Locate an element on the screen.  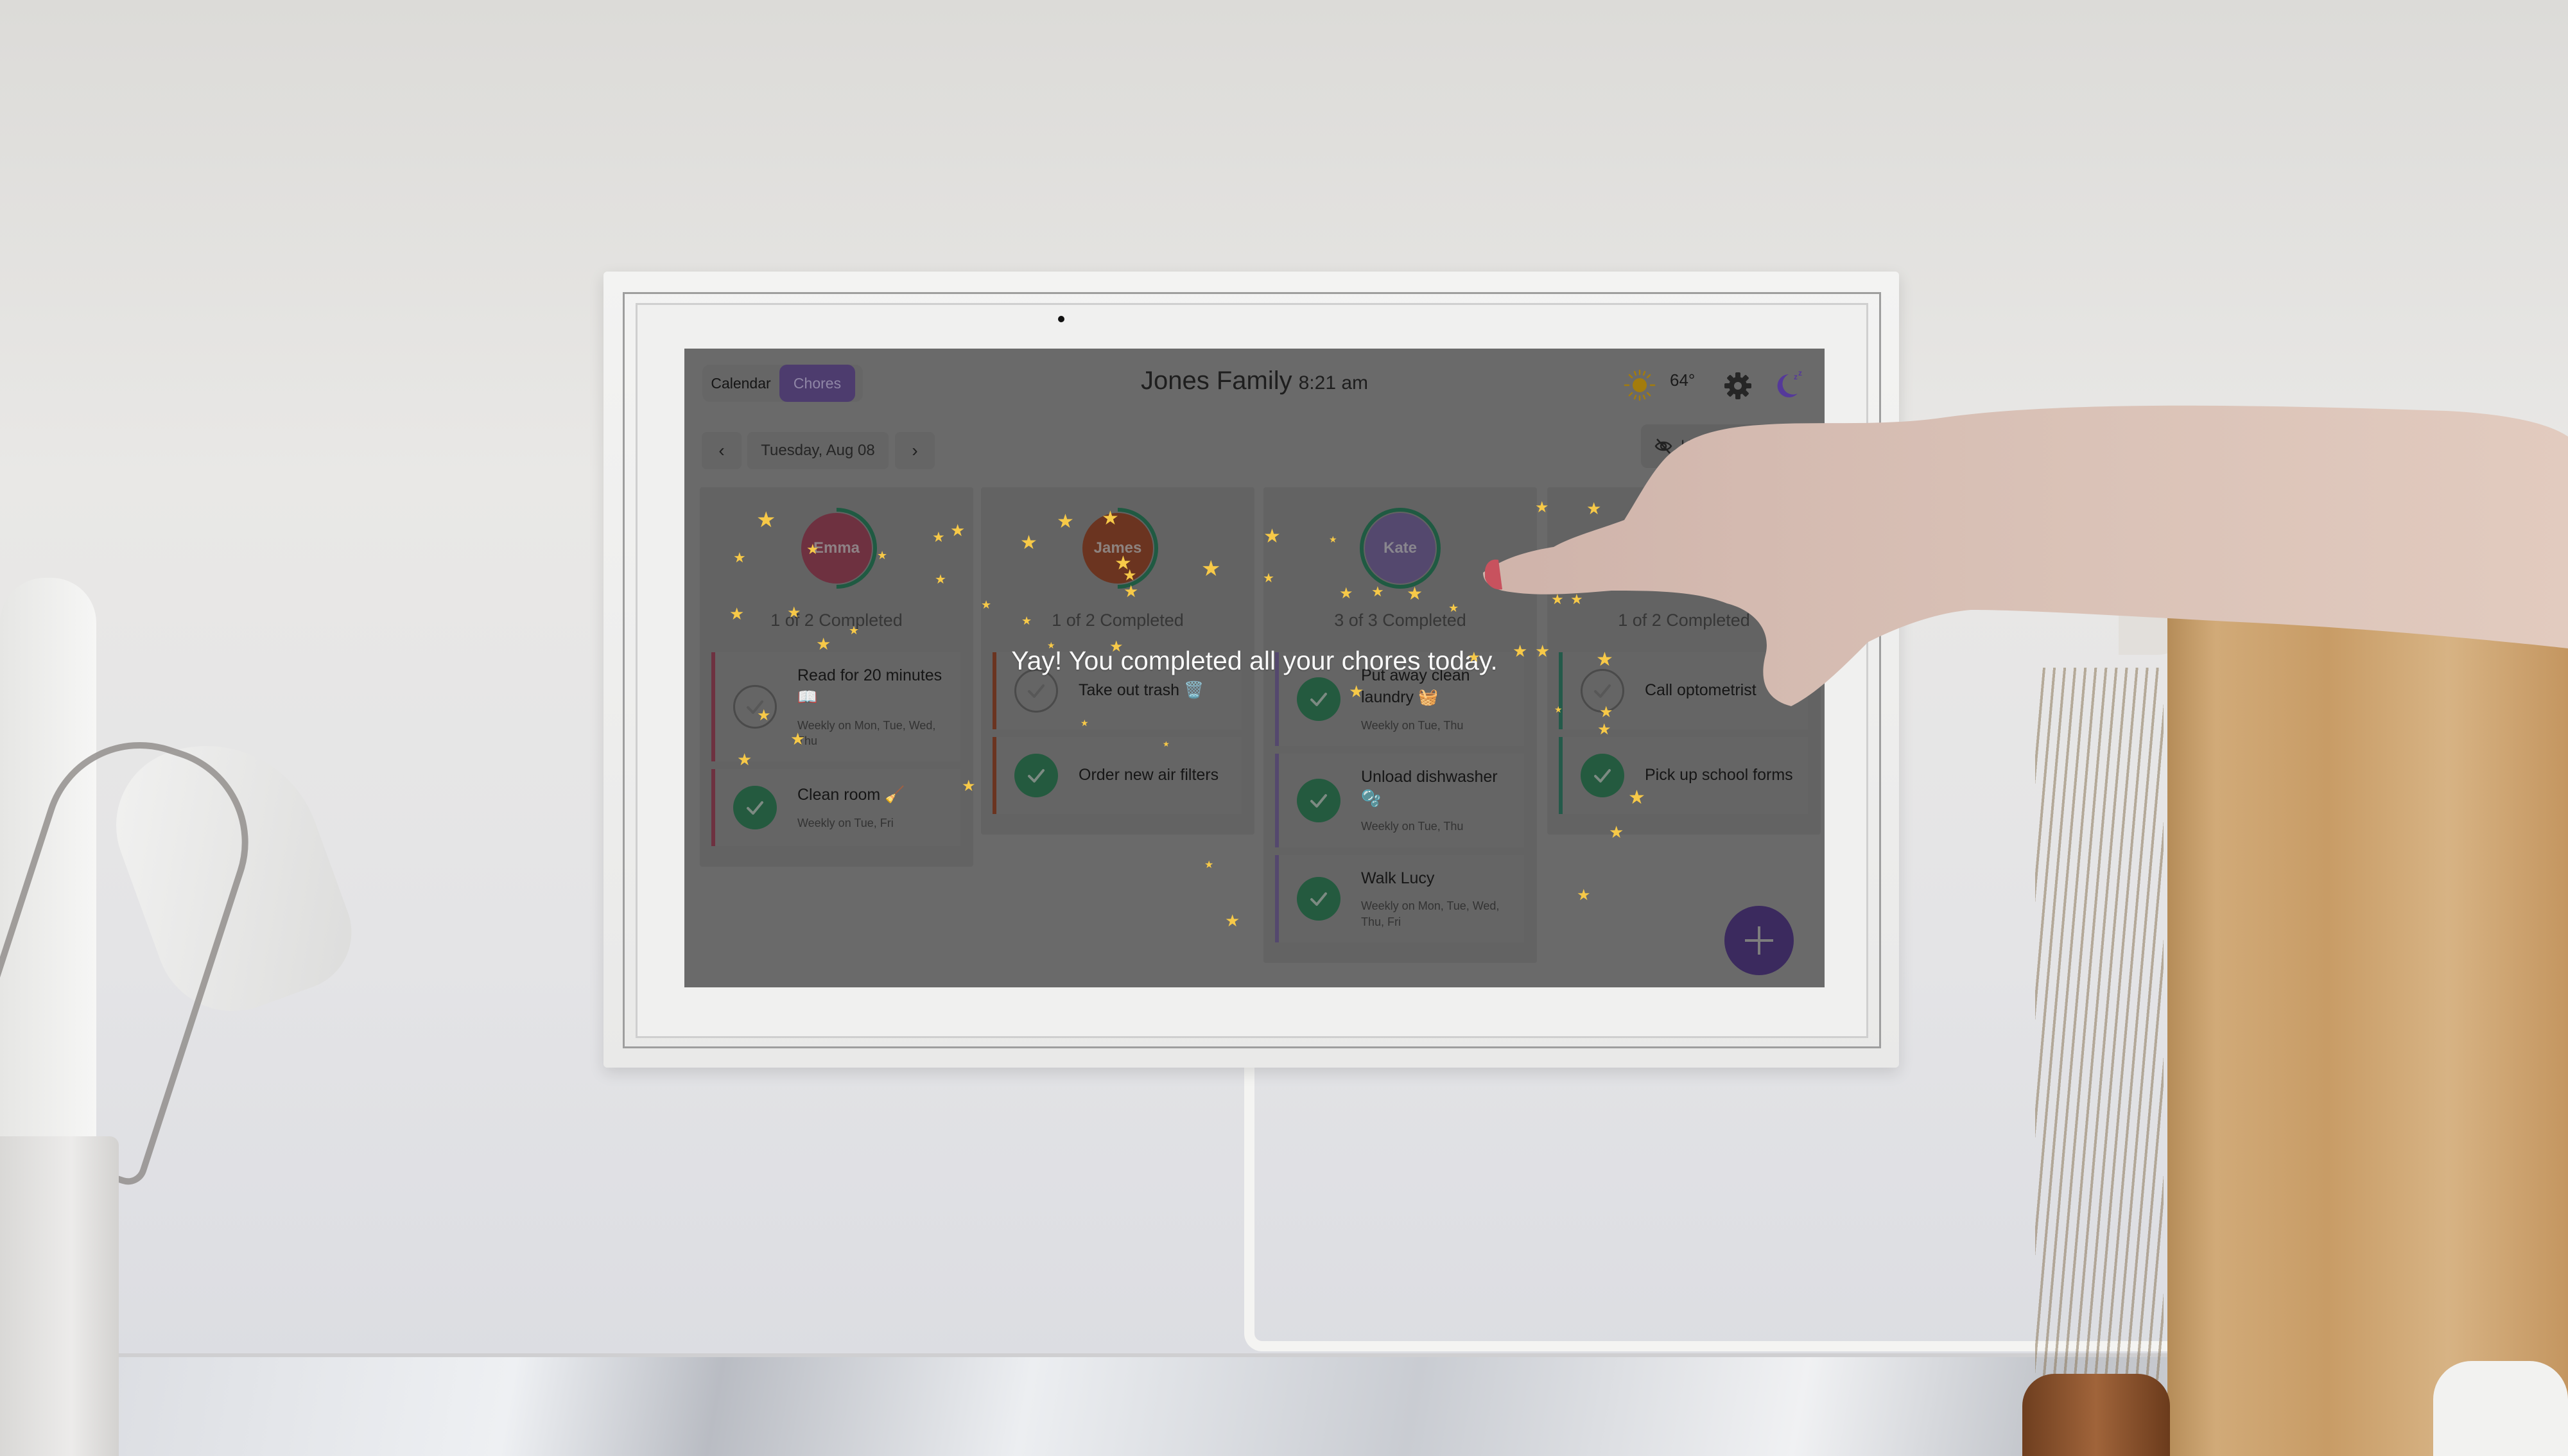
chore-card: Order new air filters is located at coordinates (1117, 775).